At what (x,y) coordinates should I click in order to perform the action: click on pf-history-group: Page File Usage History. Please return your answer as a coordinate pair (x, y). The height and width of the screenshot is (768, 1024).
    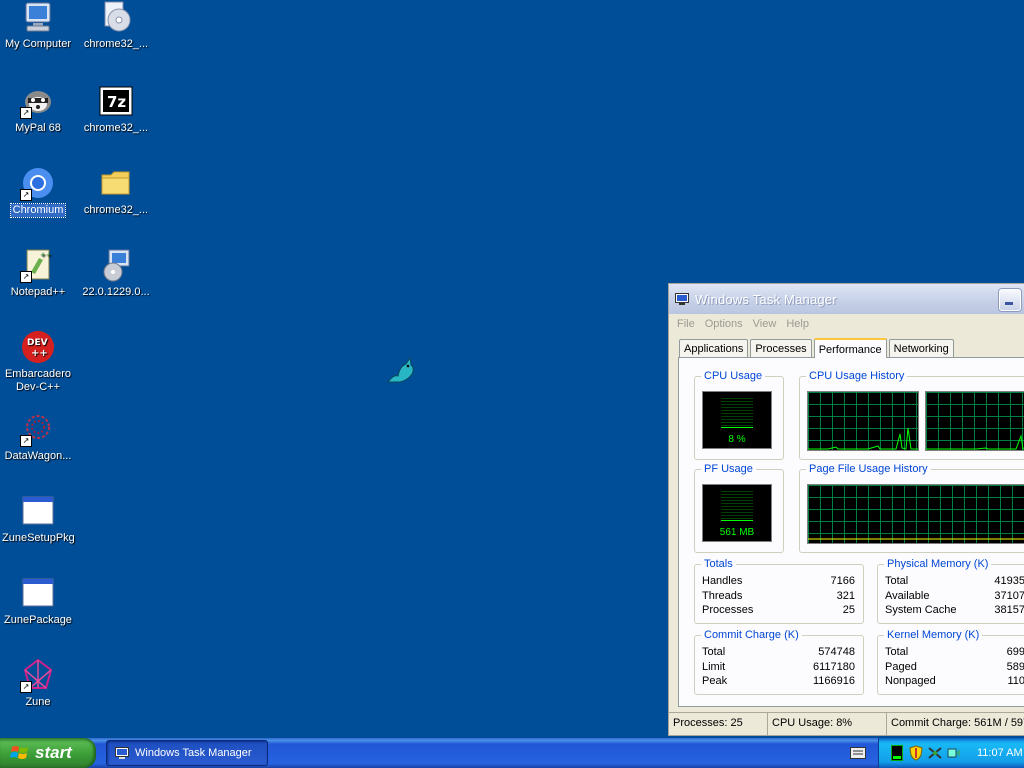
    Looking at the image, I should click on (911, 508).